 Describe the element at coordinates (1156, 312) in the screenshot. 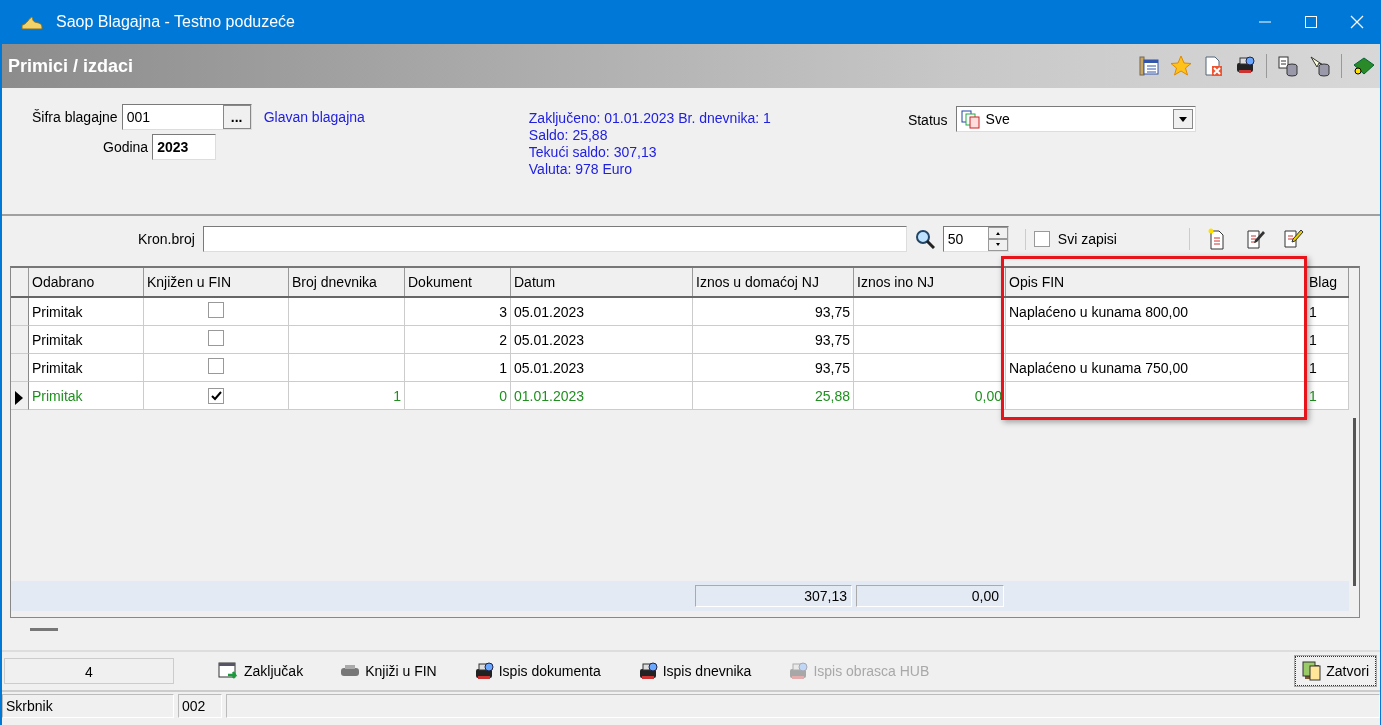

I see `table-cell: Naplaćeno u kunama 800,00` at that location.